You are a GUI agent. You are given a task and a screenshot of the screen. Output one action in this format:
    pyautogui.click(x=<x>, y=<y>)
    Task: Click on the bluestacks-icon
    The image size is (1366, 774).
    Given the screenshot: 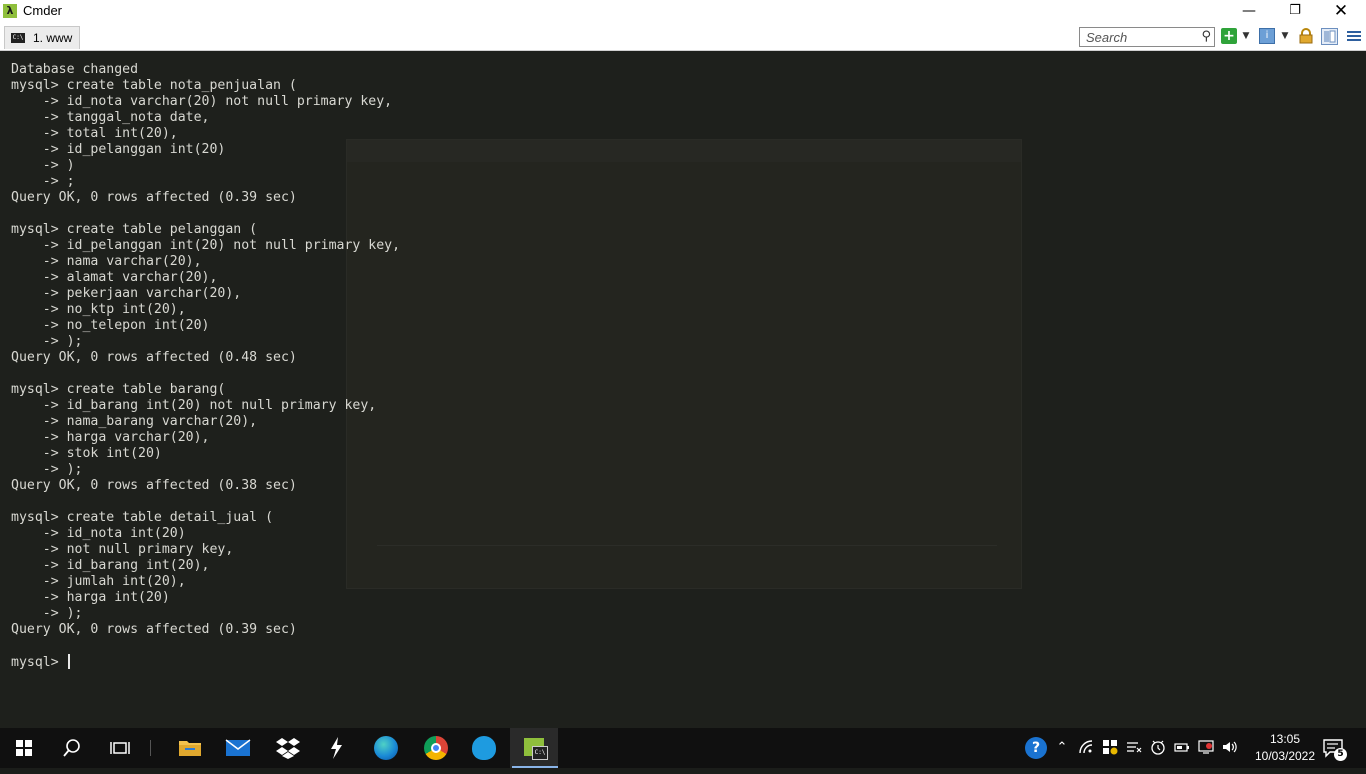 What is the action you would take?
    pyautogui.click(x=484, y=748)
    